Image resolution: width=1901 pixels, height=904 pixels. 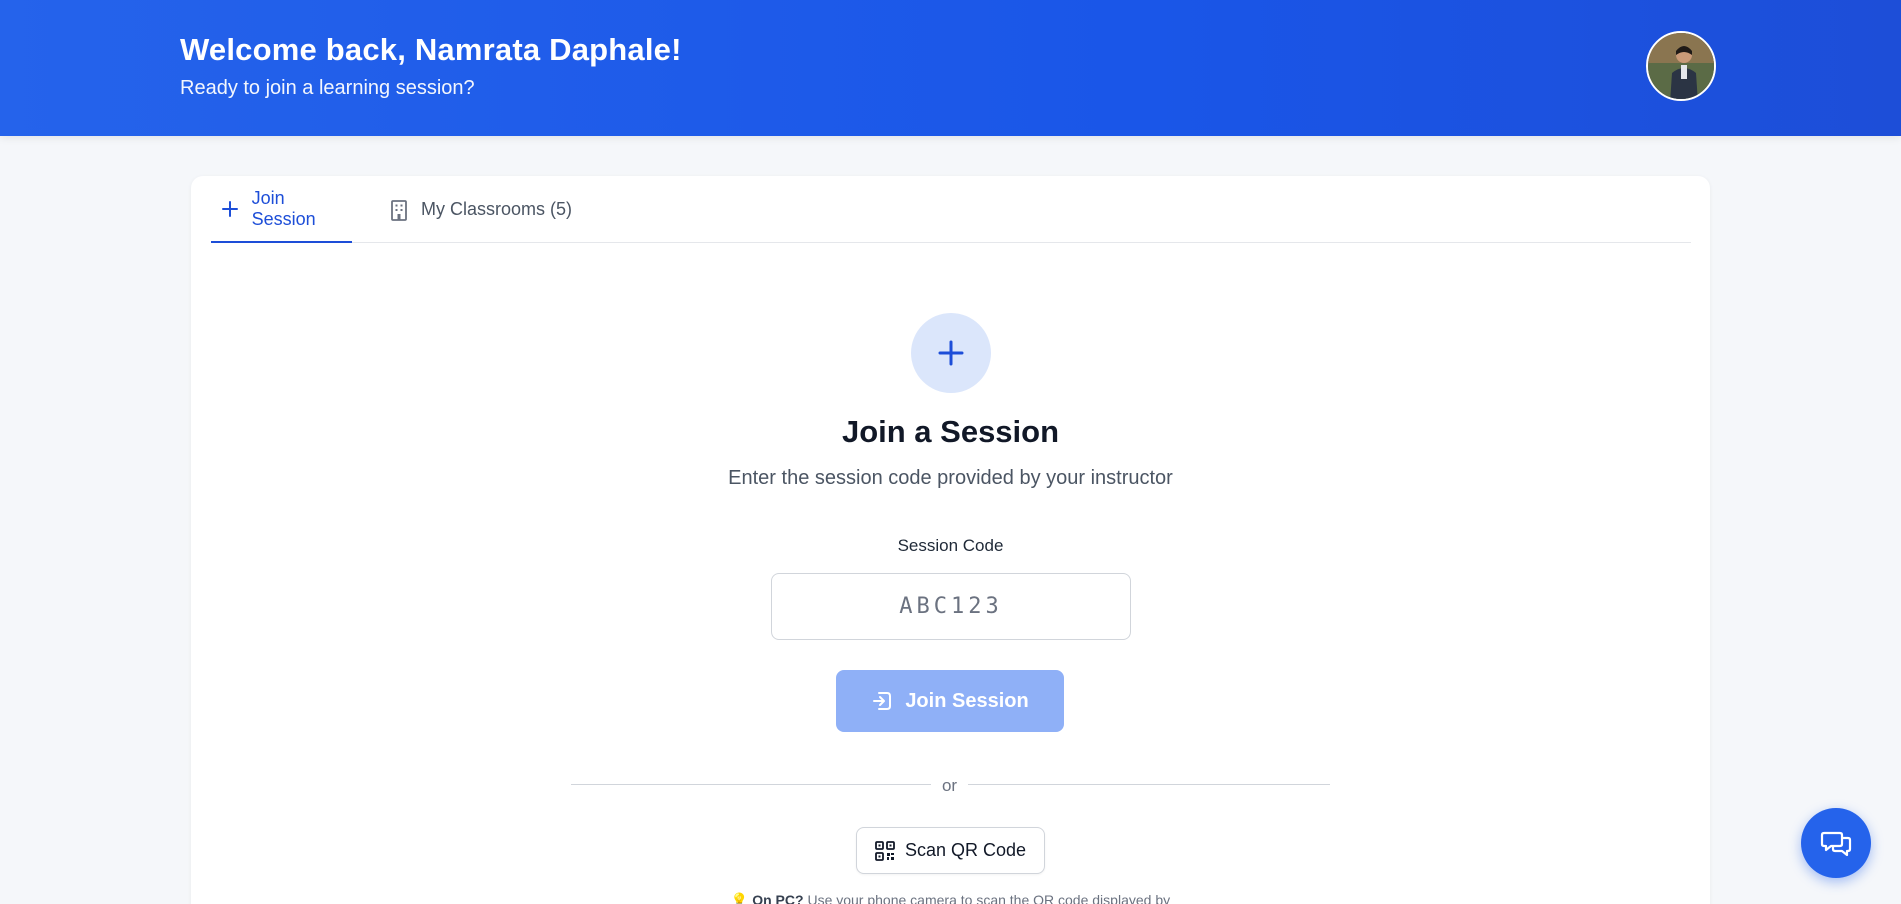 What do you see at coordinates (965, 850) in the screenshot?
I see `scan-qr-button-label: Scan QR Code` at bounding box center [965, 850].